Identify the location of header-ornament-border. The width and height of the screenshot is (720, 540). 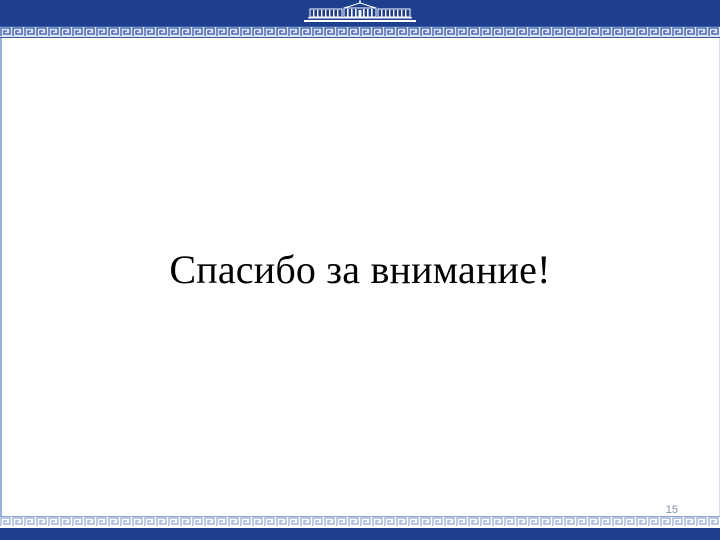
(360, 32).